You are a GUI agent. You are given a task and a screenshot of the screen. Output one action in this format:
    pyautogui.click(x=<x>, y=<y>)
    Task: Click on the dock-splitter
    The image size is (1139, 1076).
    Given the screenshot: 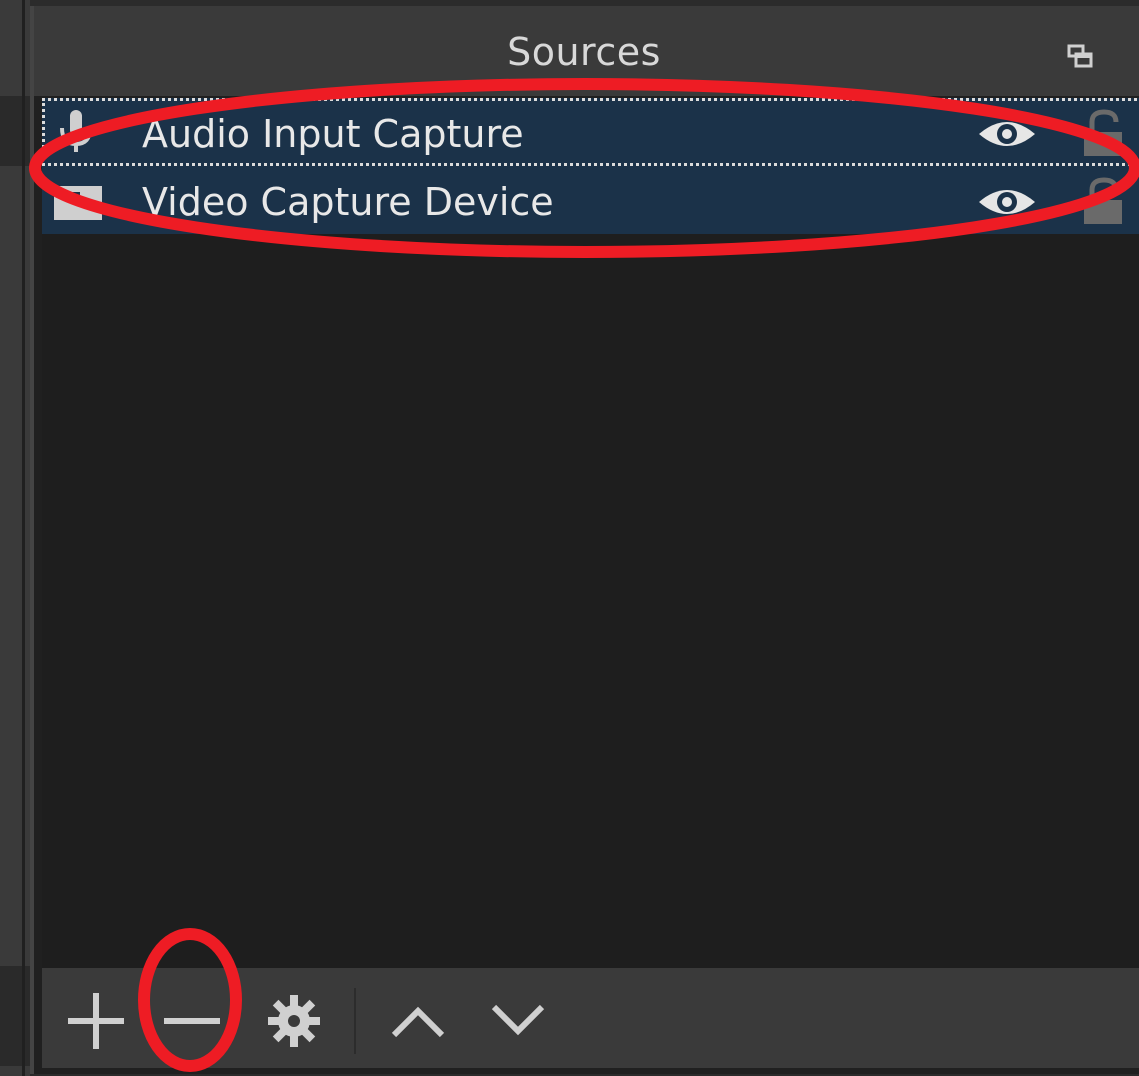 What is the action you would take?
    pyautogui.click(x=23, y=538)
    